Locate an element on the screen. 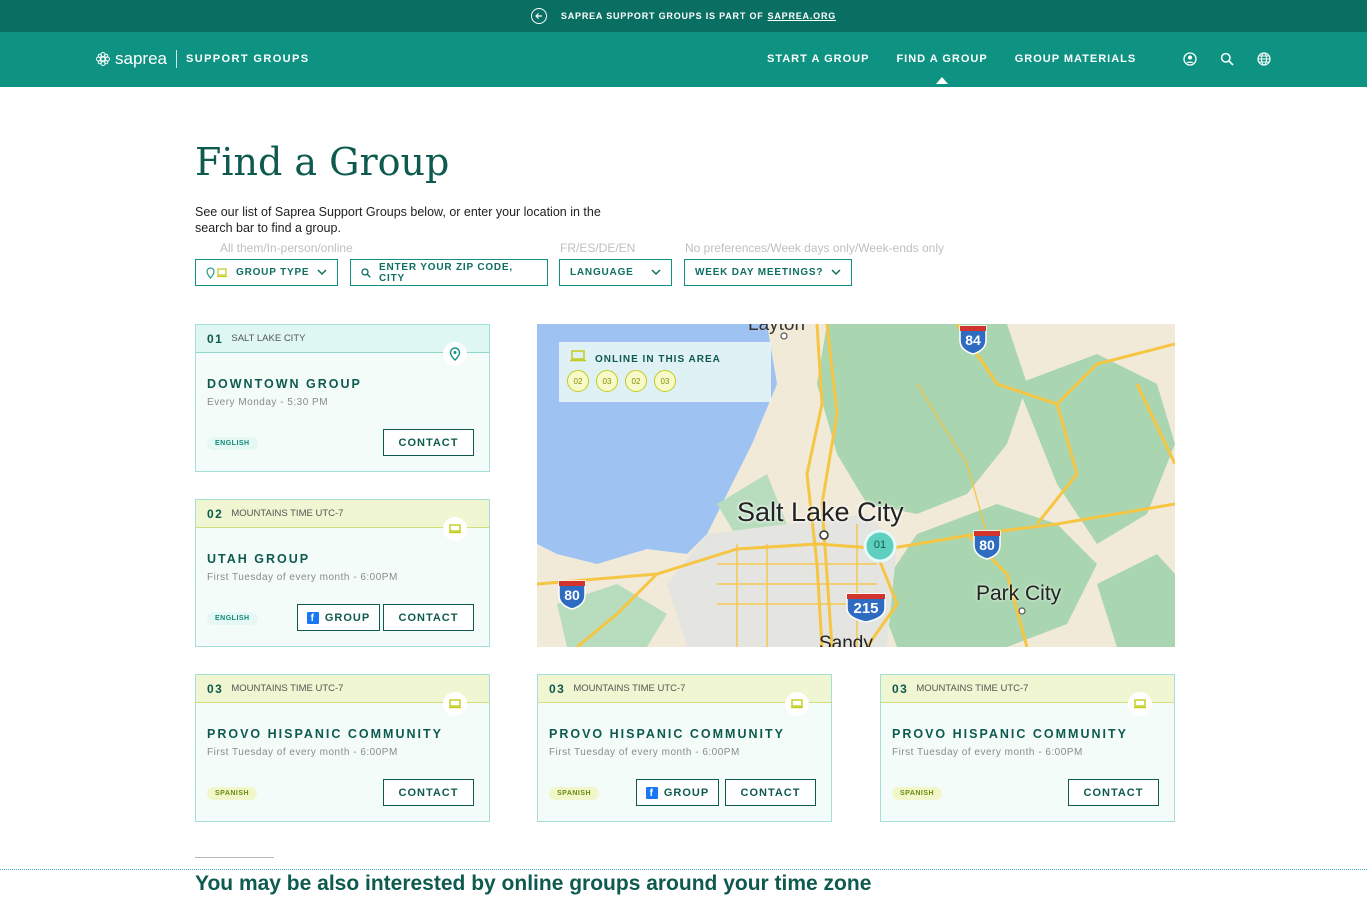 The height and width of the screenshot is (900, 1367). place-label-layton: Layton is located at coordinates (777, 329).